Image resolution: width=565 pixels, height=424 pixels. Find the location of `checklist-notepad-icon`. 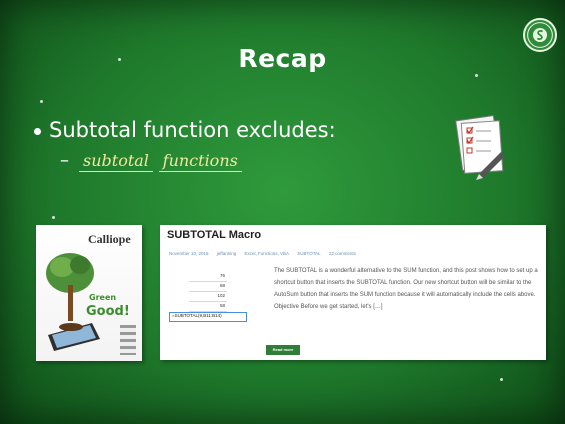

checklist-notepad-icon is located at coordinates (479, 147).